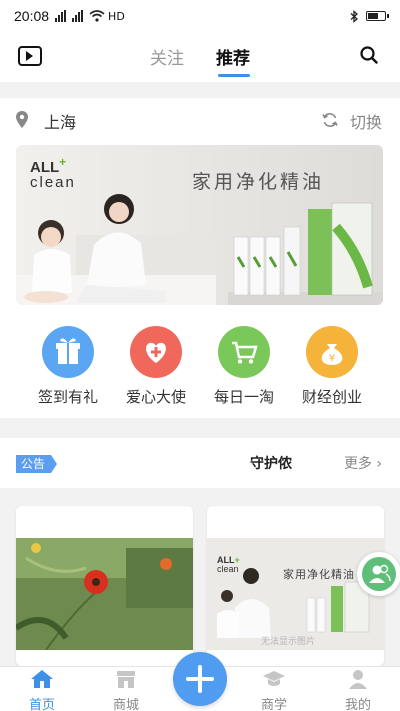 This screenshot has width=400, height=711. I want to click on tab-profile: 我的, so click(358, 690).